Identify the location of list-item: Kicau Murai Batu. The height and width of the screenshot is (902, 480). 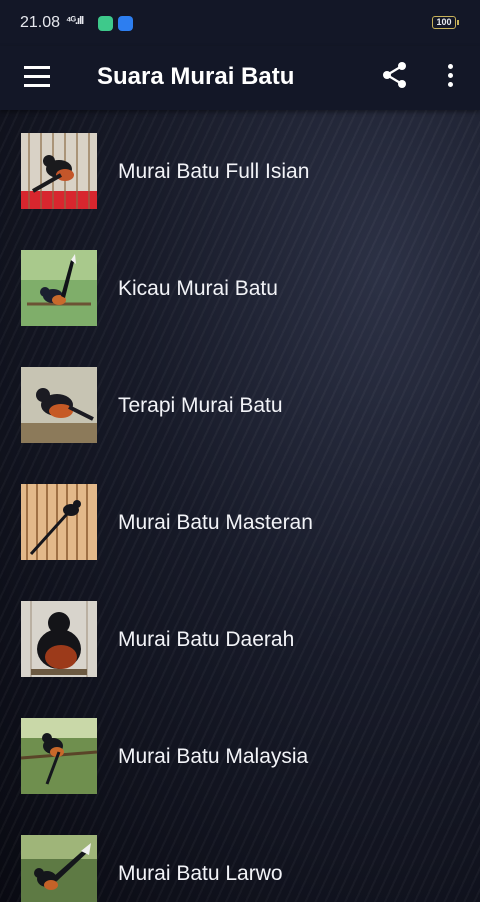
(240, 287).